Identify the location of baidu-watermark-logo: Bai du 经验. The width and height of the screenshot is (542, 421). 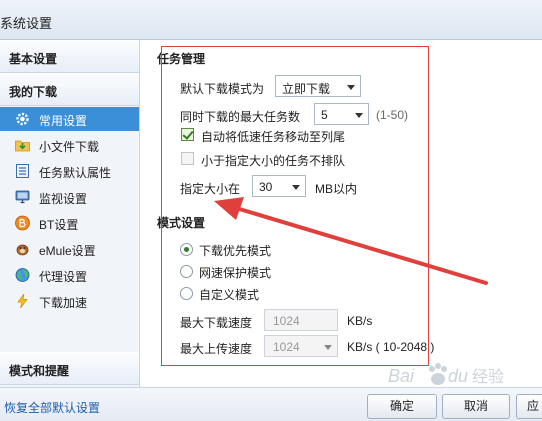
(446, 374).